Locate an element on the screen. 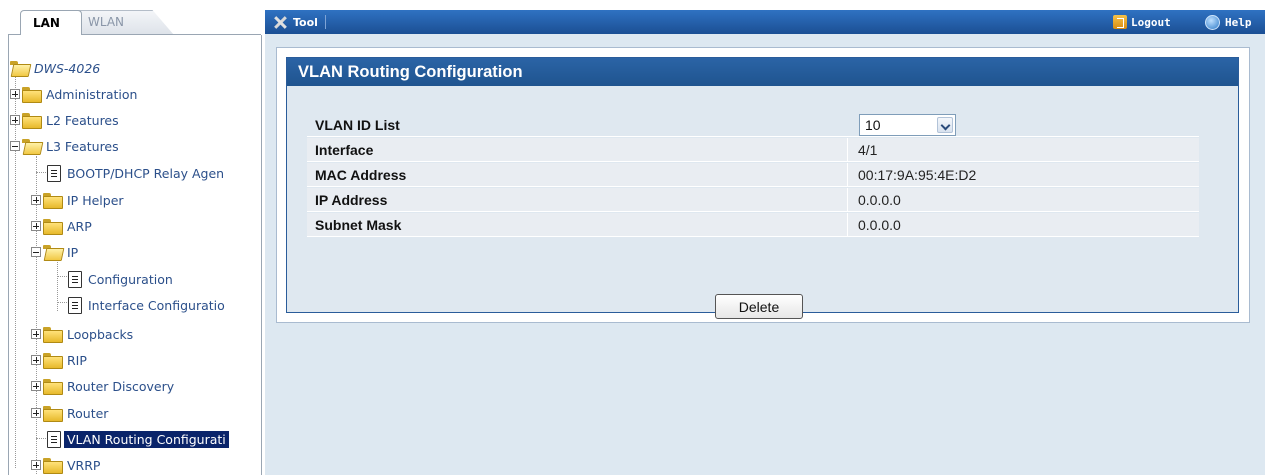  tree-item-label: Interface Configuratio is located at coordinates (156, 305).